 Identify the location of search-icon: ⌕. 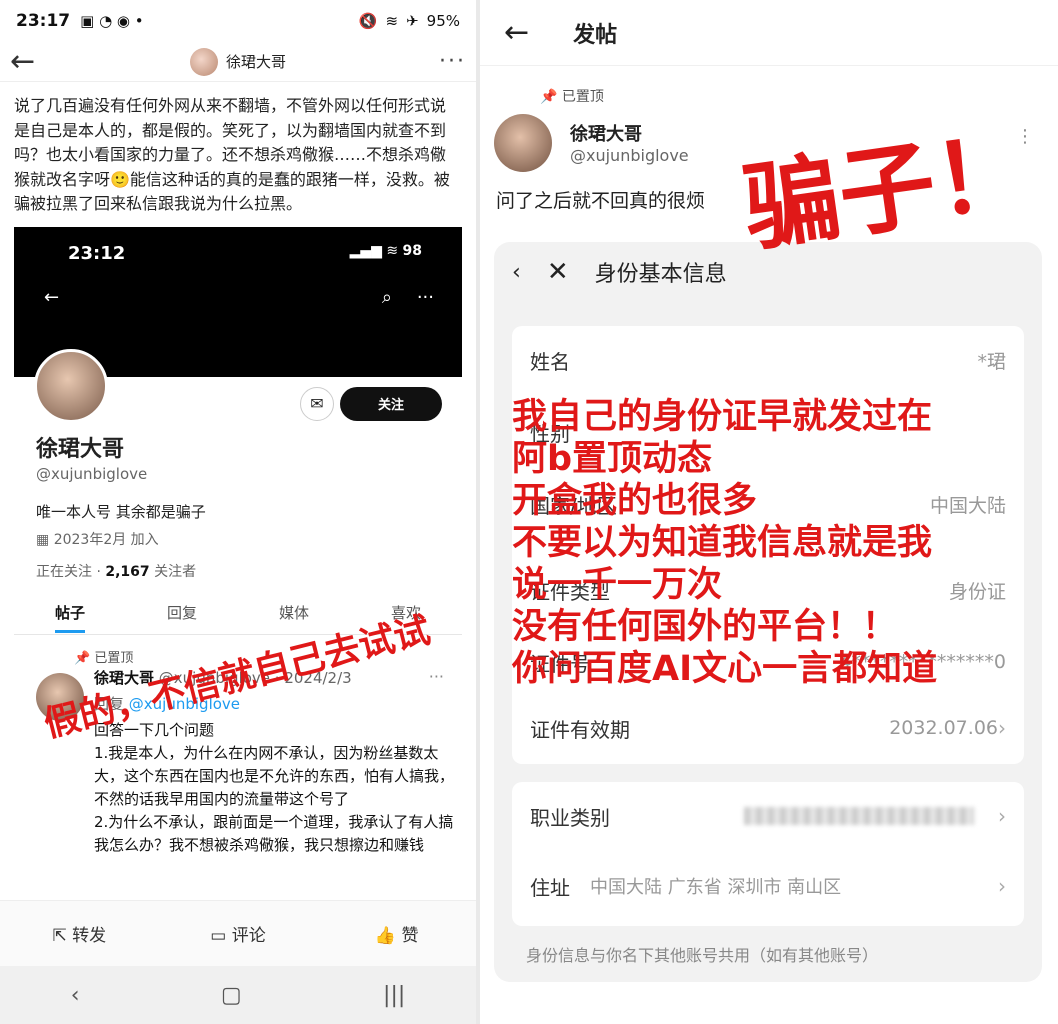
(386, 297).